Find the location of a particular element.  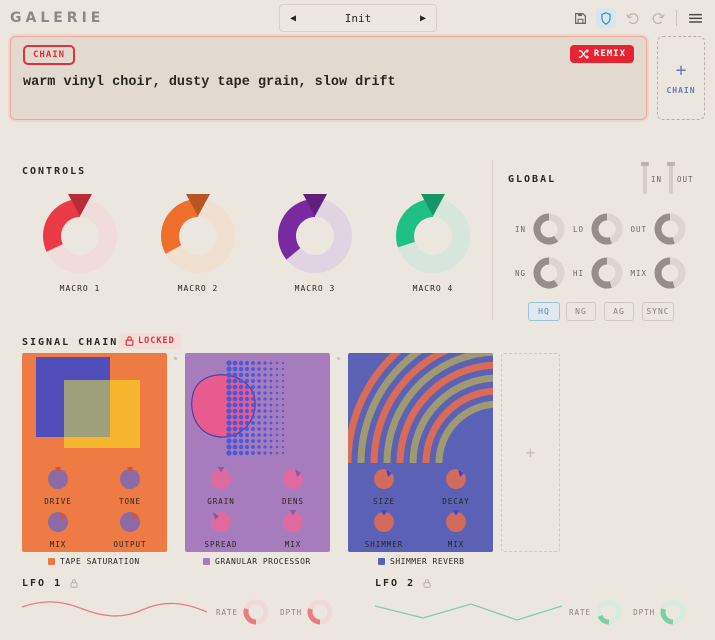

global-knob-in: IN is located at coordinates (536, 229).